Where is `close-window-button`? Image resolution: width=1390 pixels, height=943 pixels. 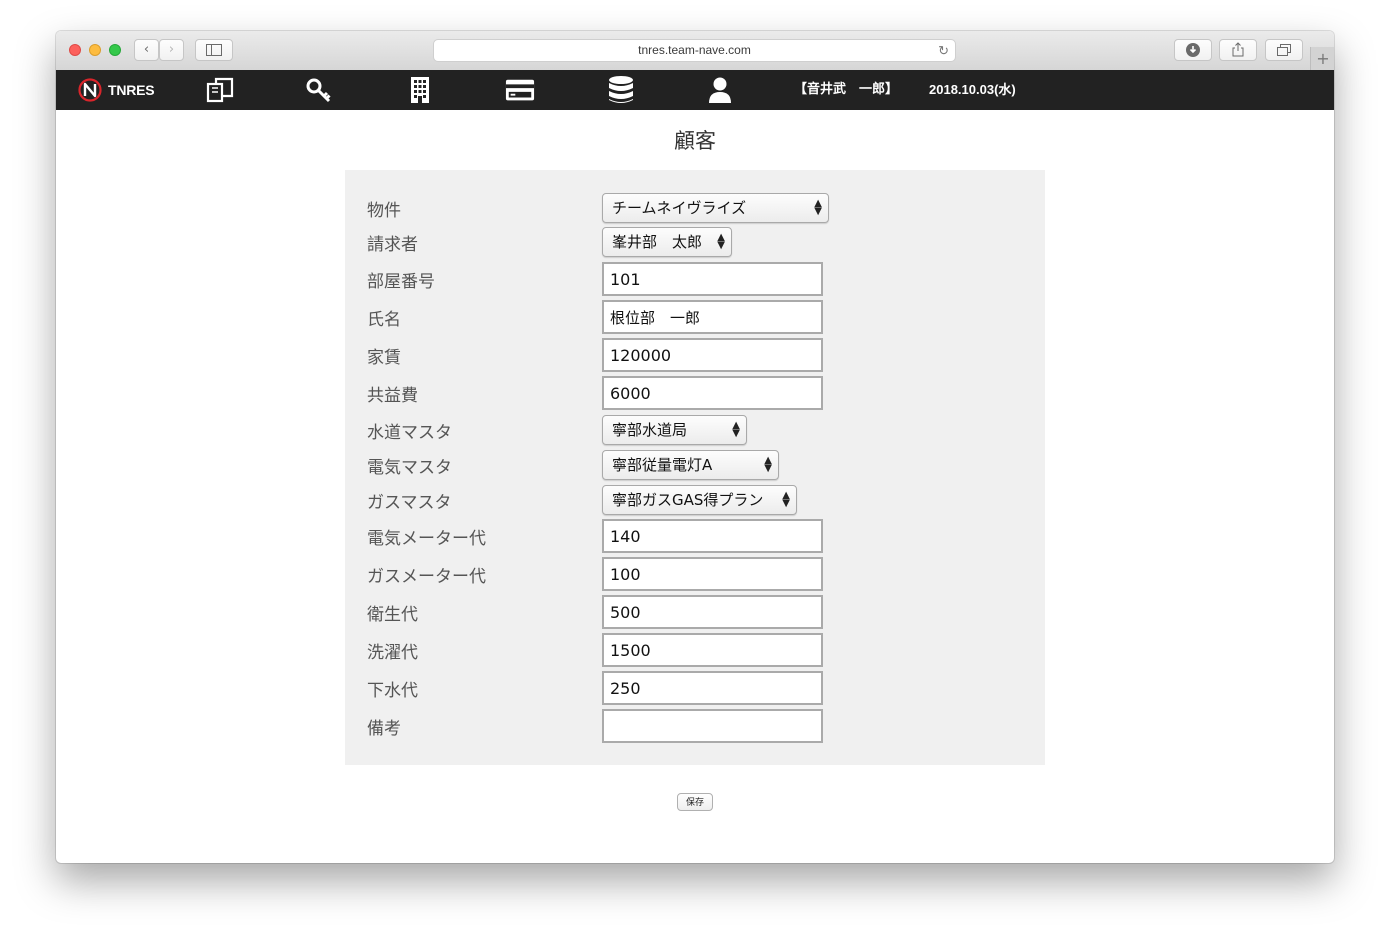 close-window-button is located at coordinates (75, 50).